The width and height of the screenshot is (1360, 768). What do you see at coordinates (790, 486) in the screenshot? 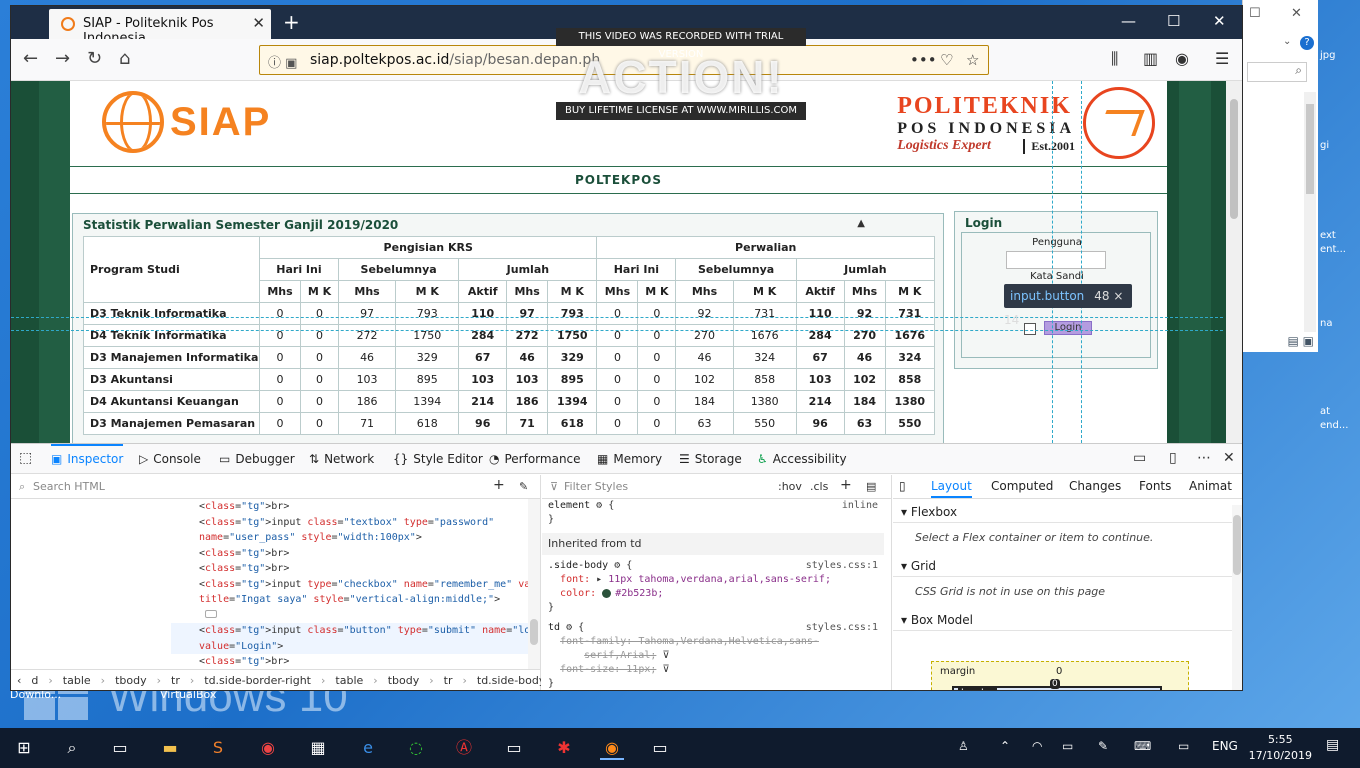
I see `hover-state-toggle: :hov` at bounding box center [790, 486].